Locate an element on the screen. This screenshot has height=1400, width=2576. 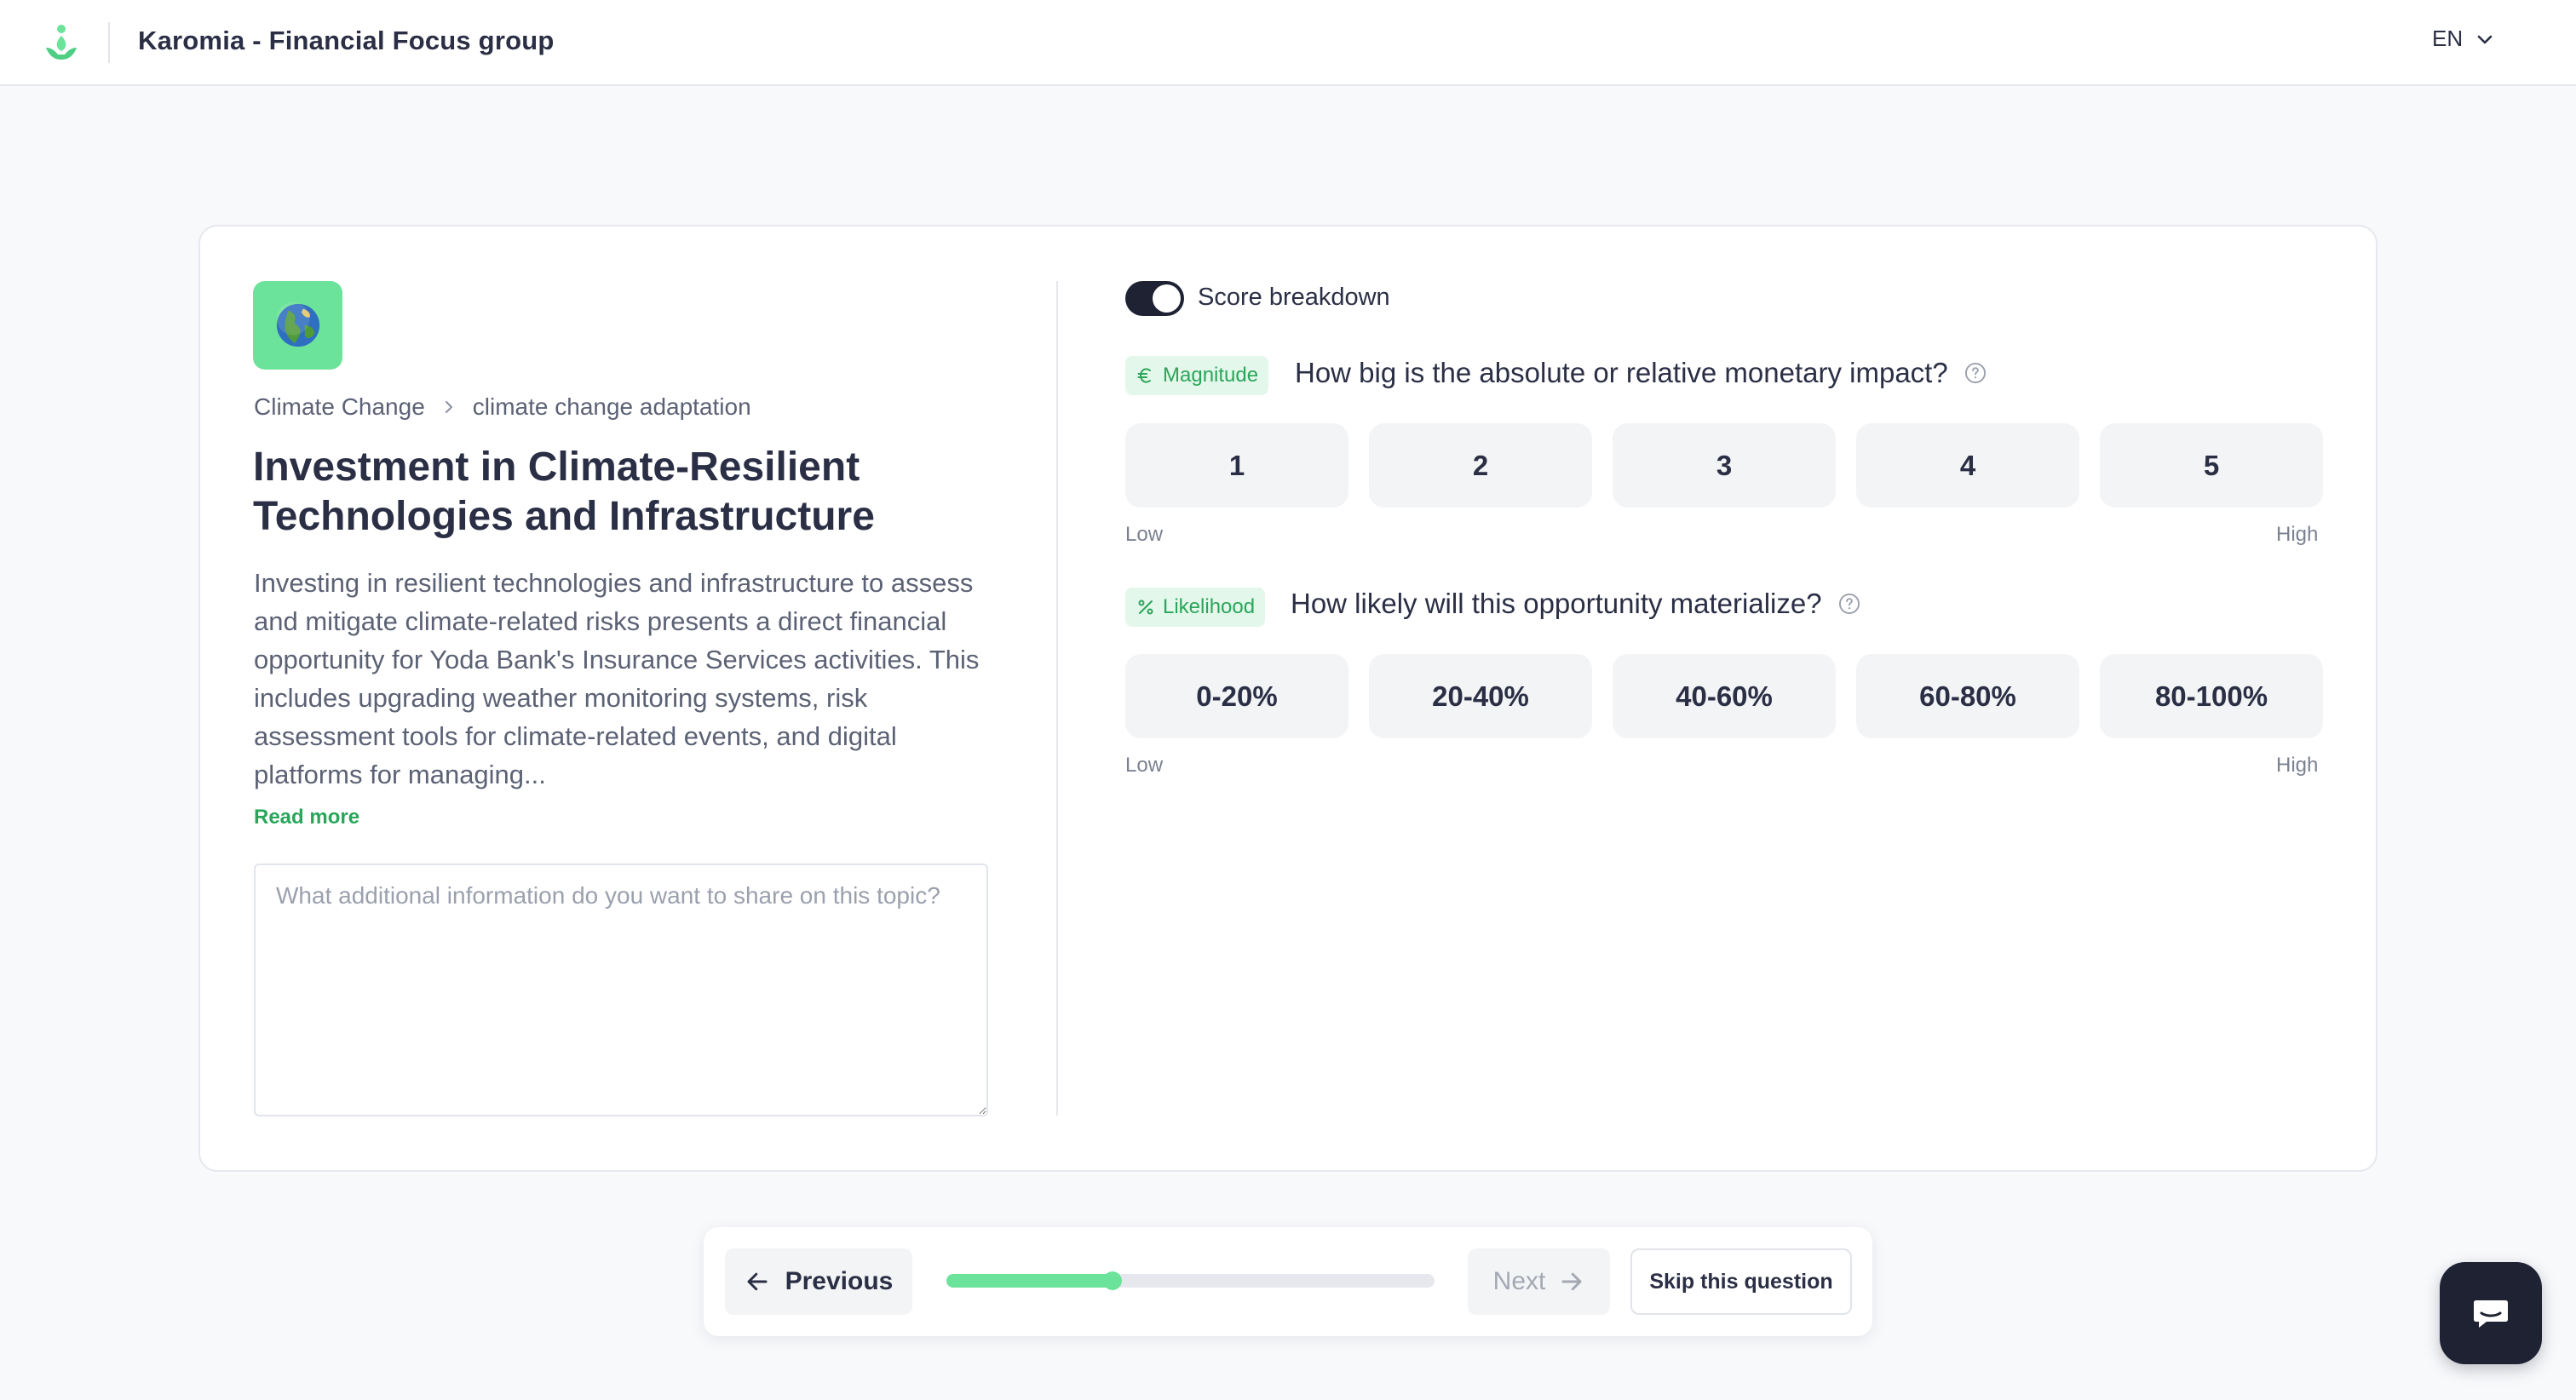
likelihood-option-0-20: 0-20% is located at coordinates (1237, 696).